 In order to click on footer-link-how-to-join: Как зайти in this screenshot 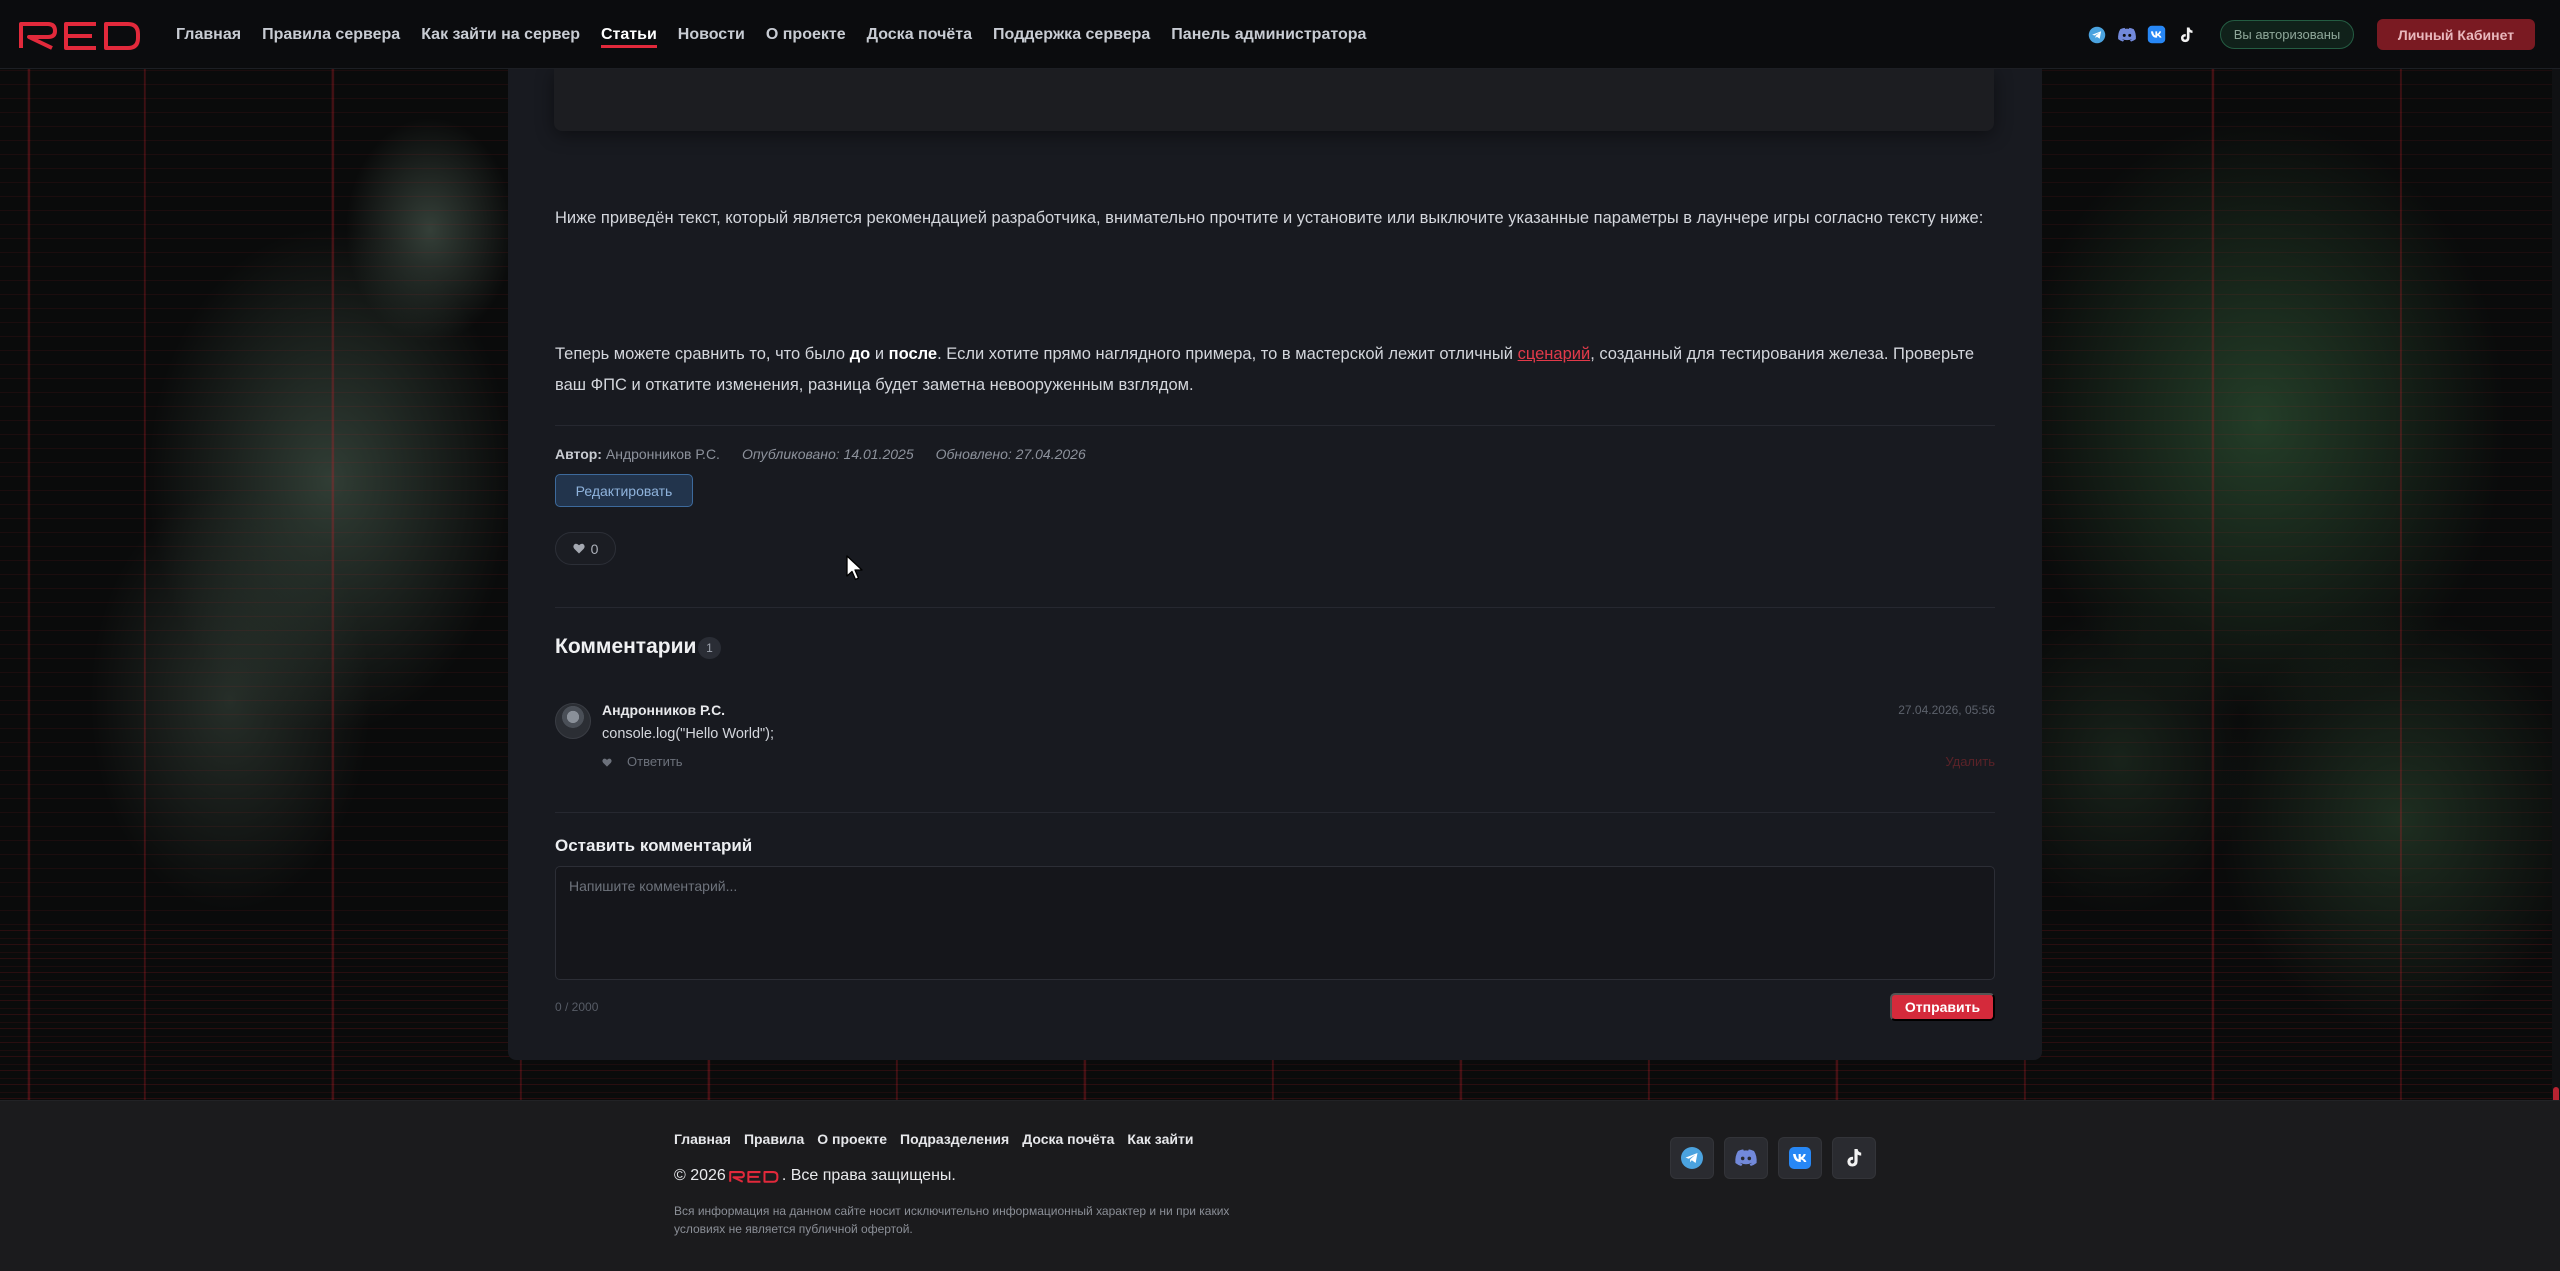, I will do `click(1160, 1139)`.